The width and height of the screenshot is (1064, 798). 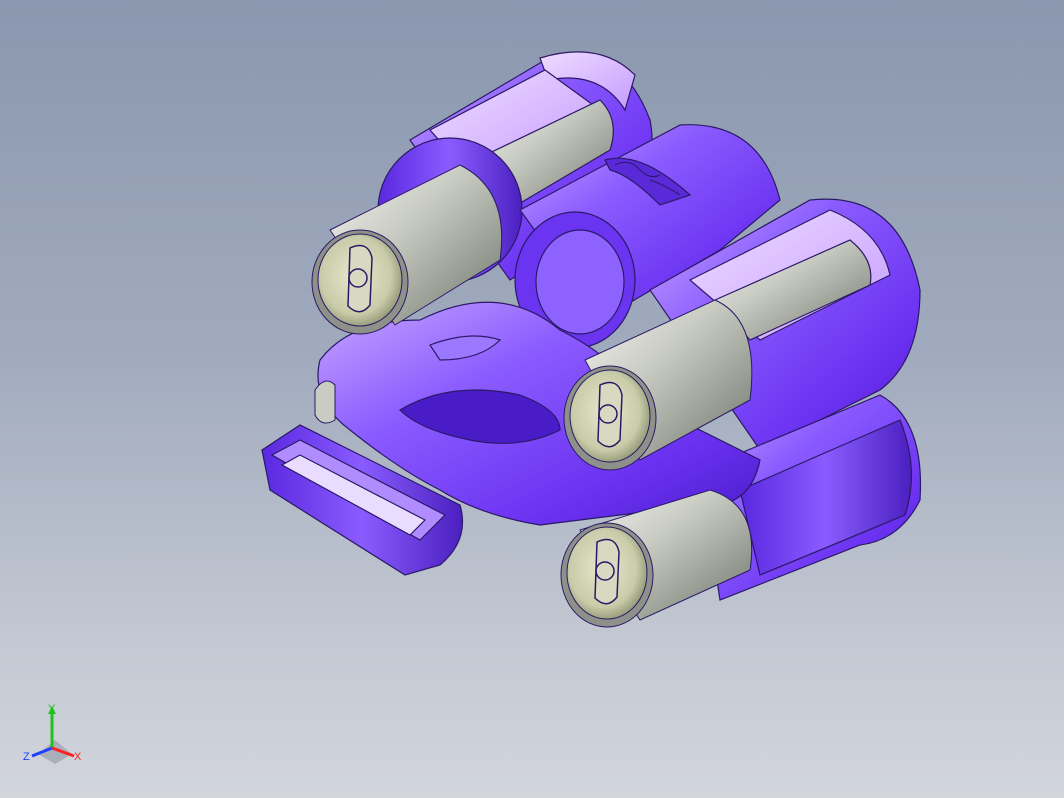 What do you see at coordinates (78, 757) in the screenshot?
I see `x-axis-label: X` at bounding box center [78, 757].